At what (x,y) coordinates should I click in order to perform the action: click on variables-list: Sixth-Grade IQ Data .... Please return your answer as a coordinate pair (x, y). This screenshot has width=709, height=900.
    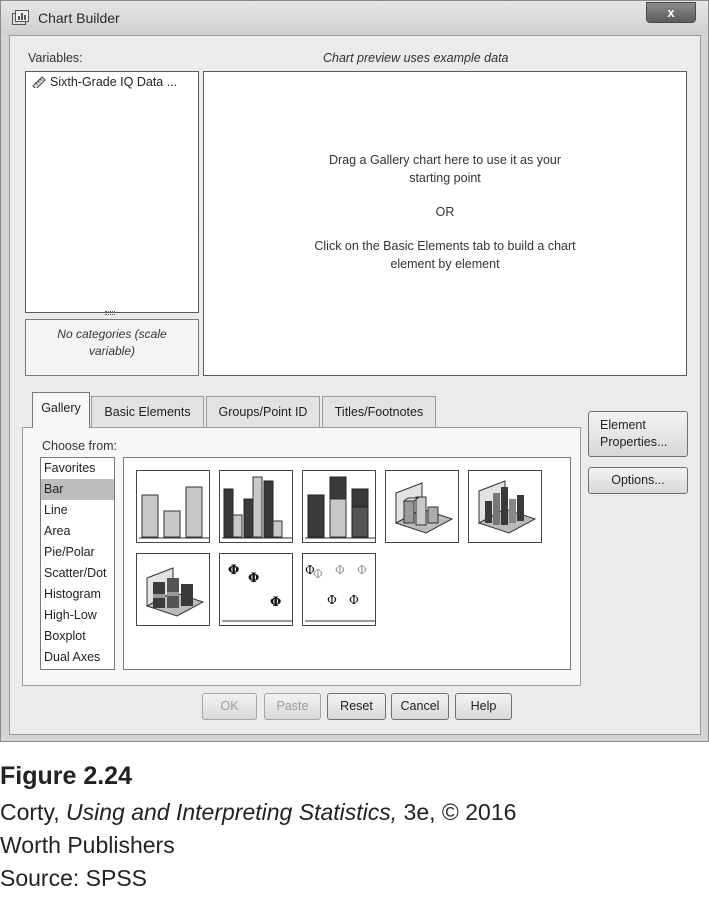
    Looking at the image, I should click on (112, 192).